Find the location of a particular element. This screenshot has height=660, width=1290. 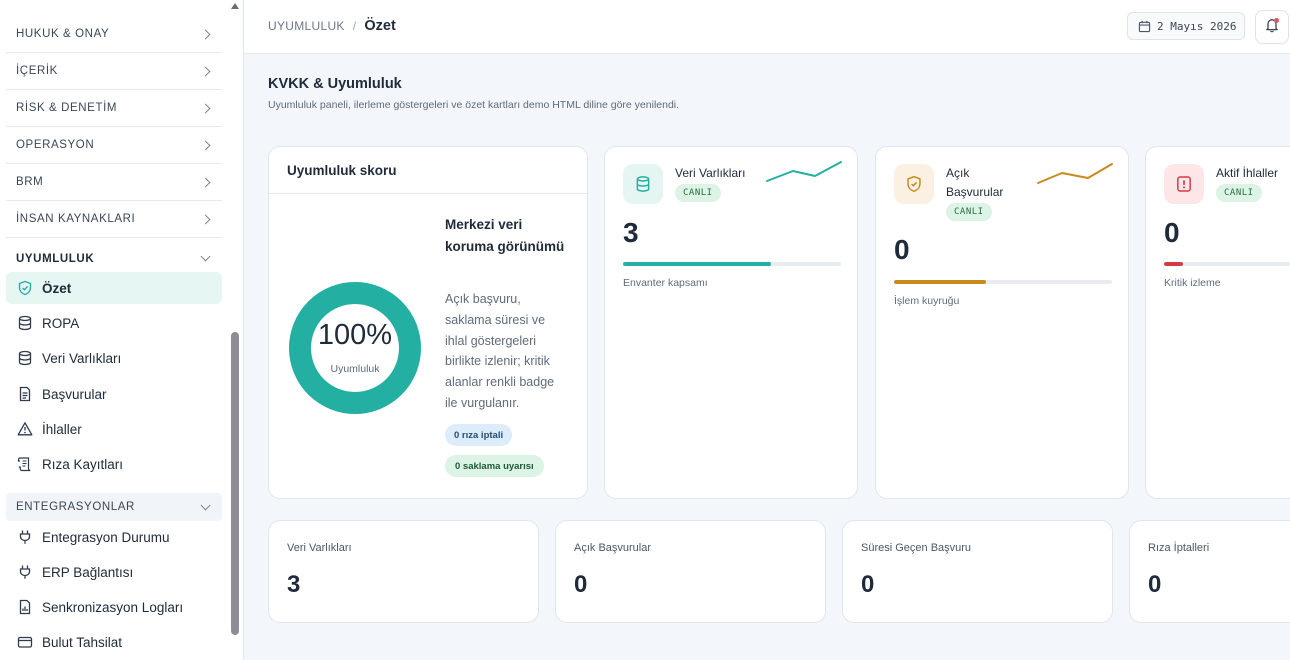

calendar-icon is located at coordinates (1144, 26).